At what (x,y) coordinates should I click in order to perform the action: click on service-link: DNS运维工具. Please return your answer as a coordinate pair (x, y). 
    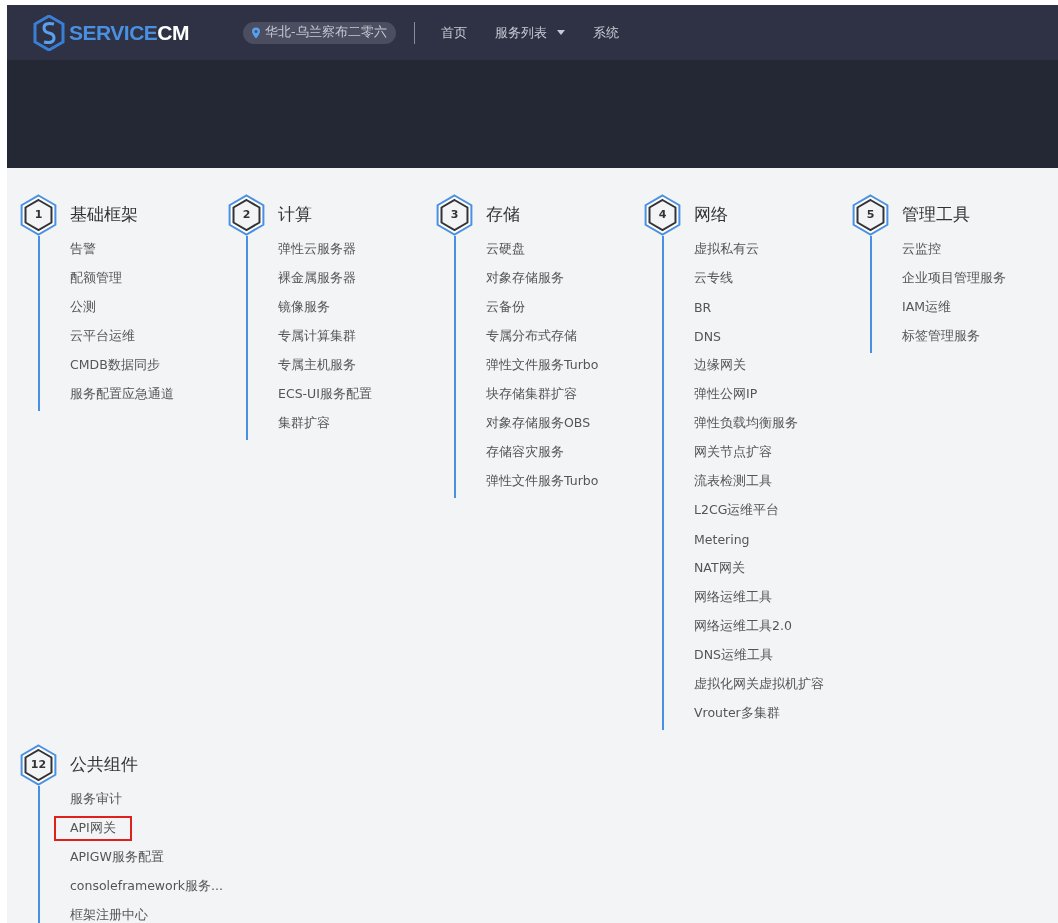
    Looking at the image, I should click on (733, 655).